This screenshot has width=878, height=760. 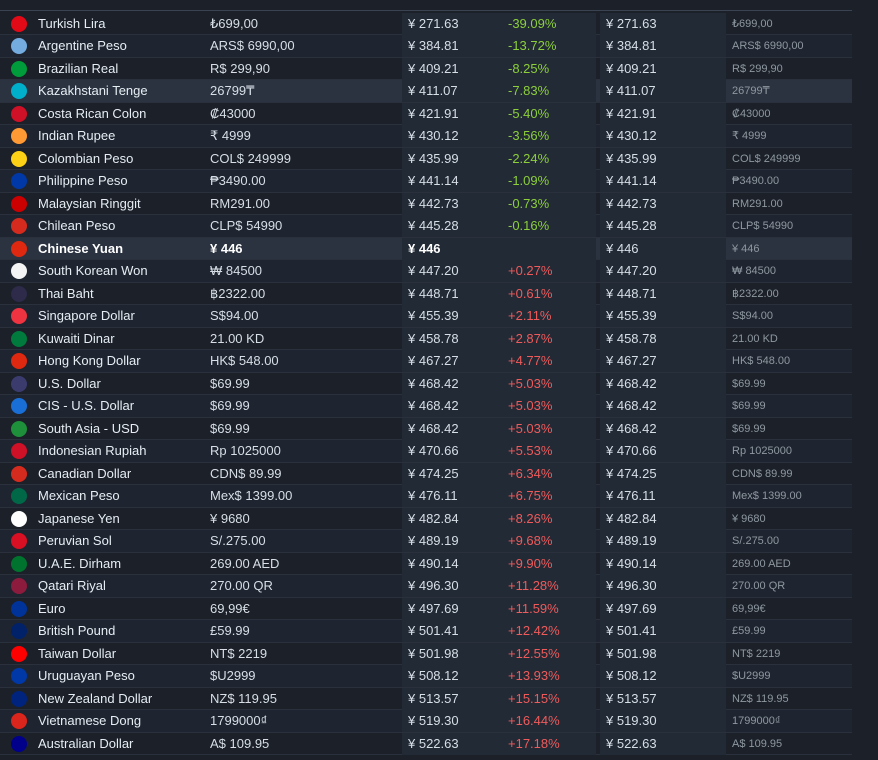 What do you see at coordinates (749, 631) in the screenshot?
I see `local-price-secondary: £59.99` at bounding box center [749, 631].